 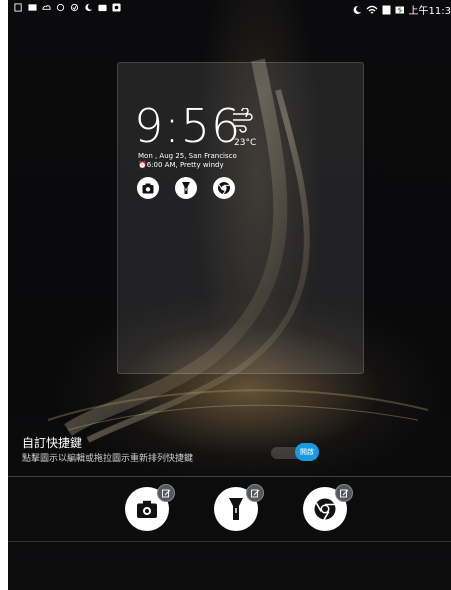 What do you see at coordinates (67, 7) in the screenshot?
I see `status-bar-notifications` at bounding box center [67, 7].